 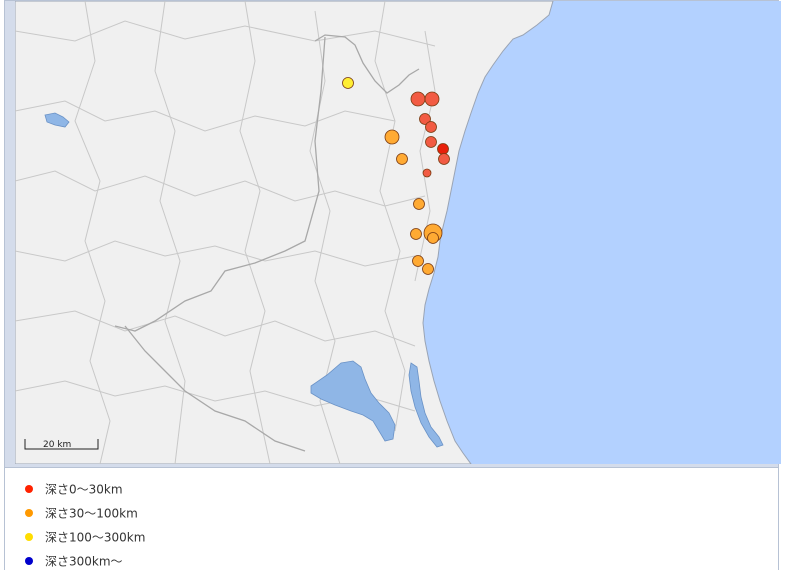 What do you see at coordinates (29, 560) in the screenshot?
I see `blue-dot-icon` at bounding box center [29, 560].